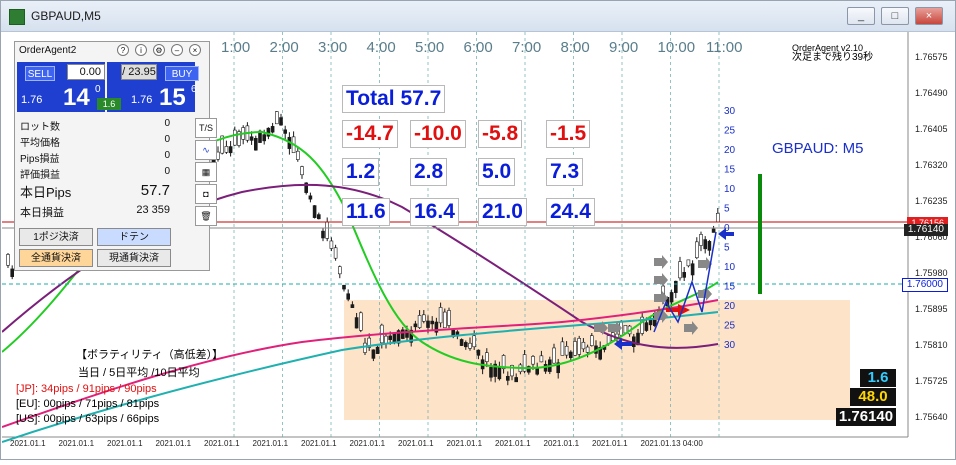 The height and width of the screenshot is (465, 956). What do you see at coordinates (497, 172) in the screenshot?
I see `stat-blue1-3: 5.0` at bounding box center [497, 172].